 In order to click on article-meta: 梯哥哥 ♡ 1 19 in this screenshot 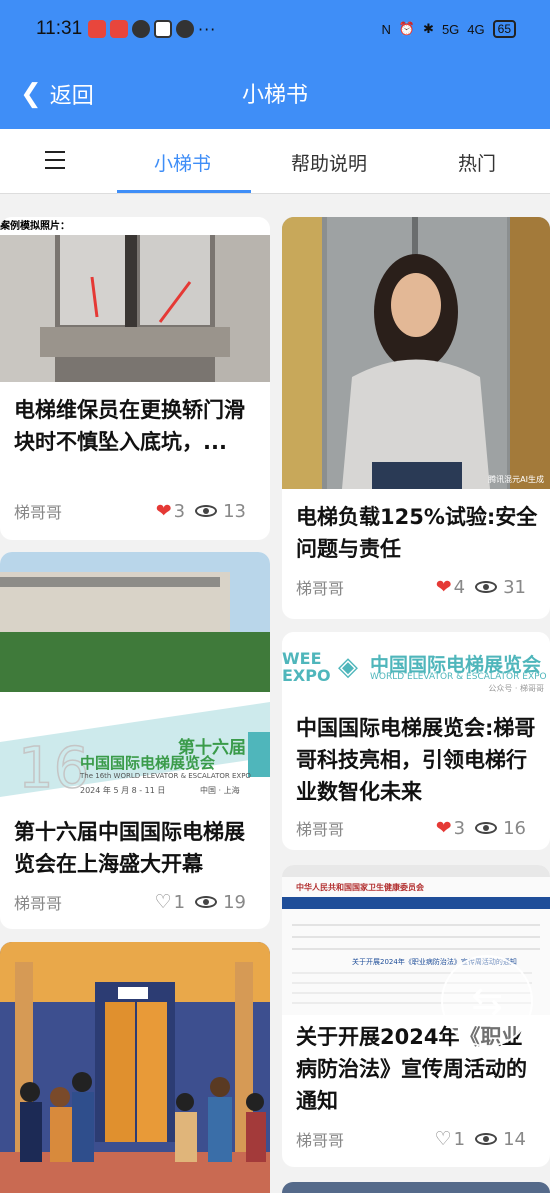, I will do `click(135, 902)`.